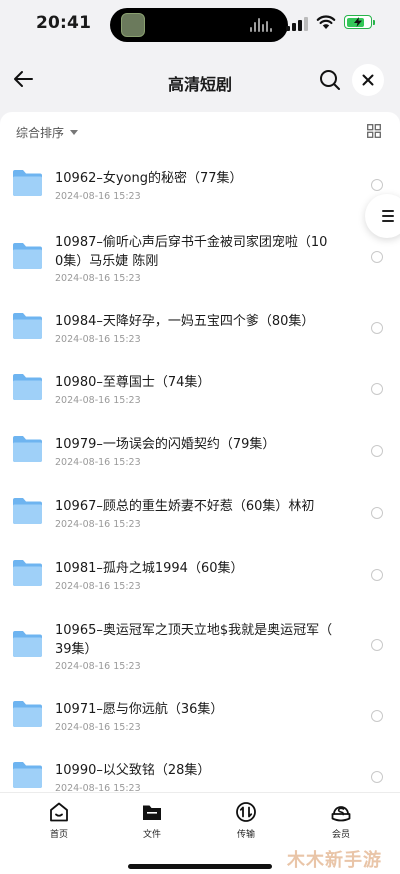 The width and height of the screenshot is (400, 874). Describe the element at coordinates (341, 814) in the screenshot. I see `vip-icon` at that location.